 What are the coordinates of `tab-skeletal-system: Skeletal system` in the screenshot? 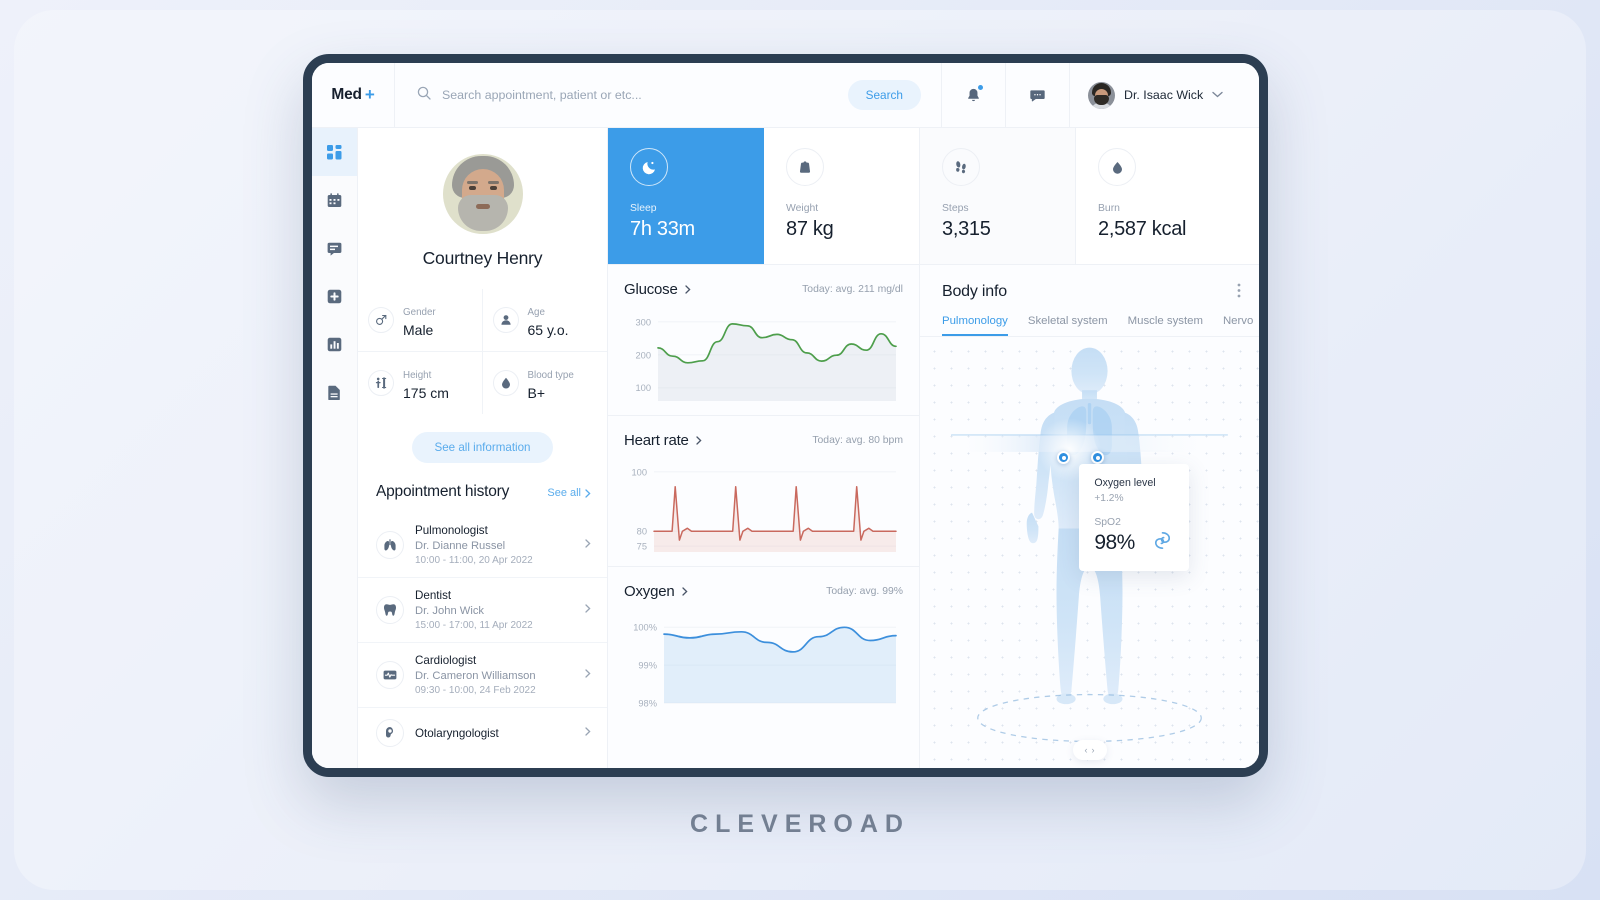 It's located at (1068, 325).